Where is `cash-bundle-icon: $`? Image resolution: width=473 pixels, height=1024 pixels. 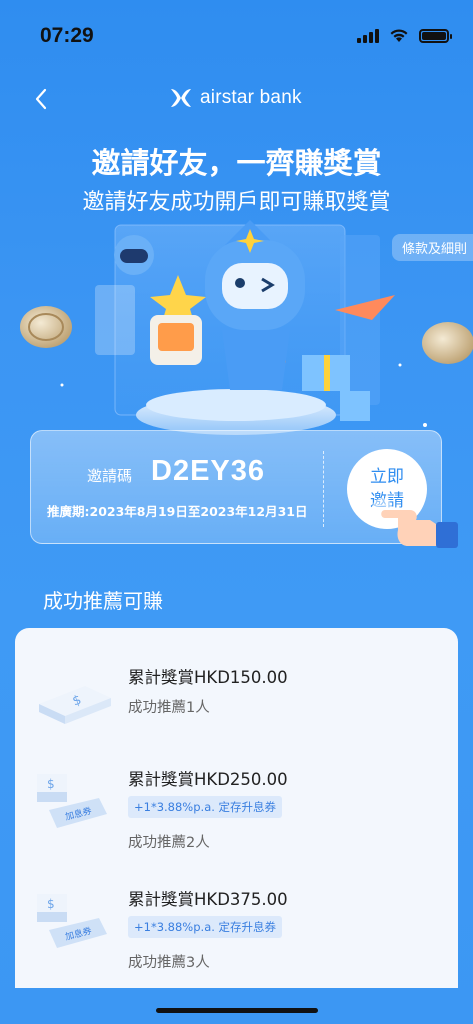 cash-bundle-icon: $ is located at coordinates (75, 705).